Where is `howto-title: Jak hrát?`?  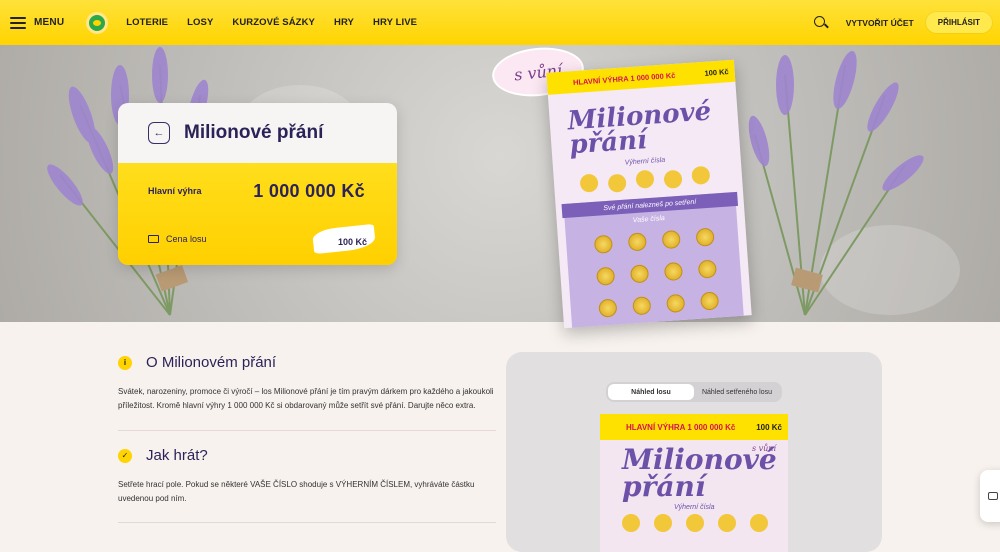 howto-title: Jak hrát? is located at coordinates (177, 455).